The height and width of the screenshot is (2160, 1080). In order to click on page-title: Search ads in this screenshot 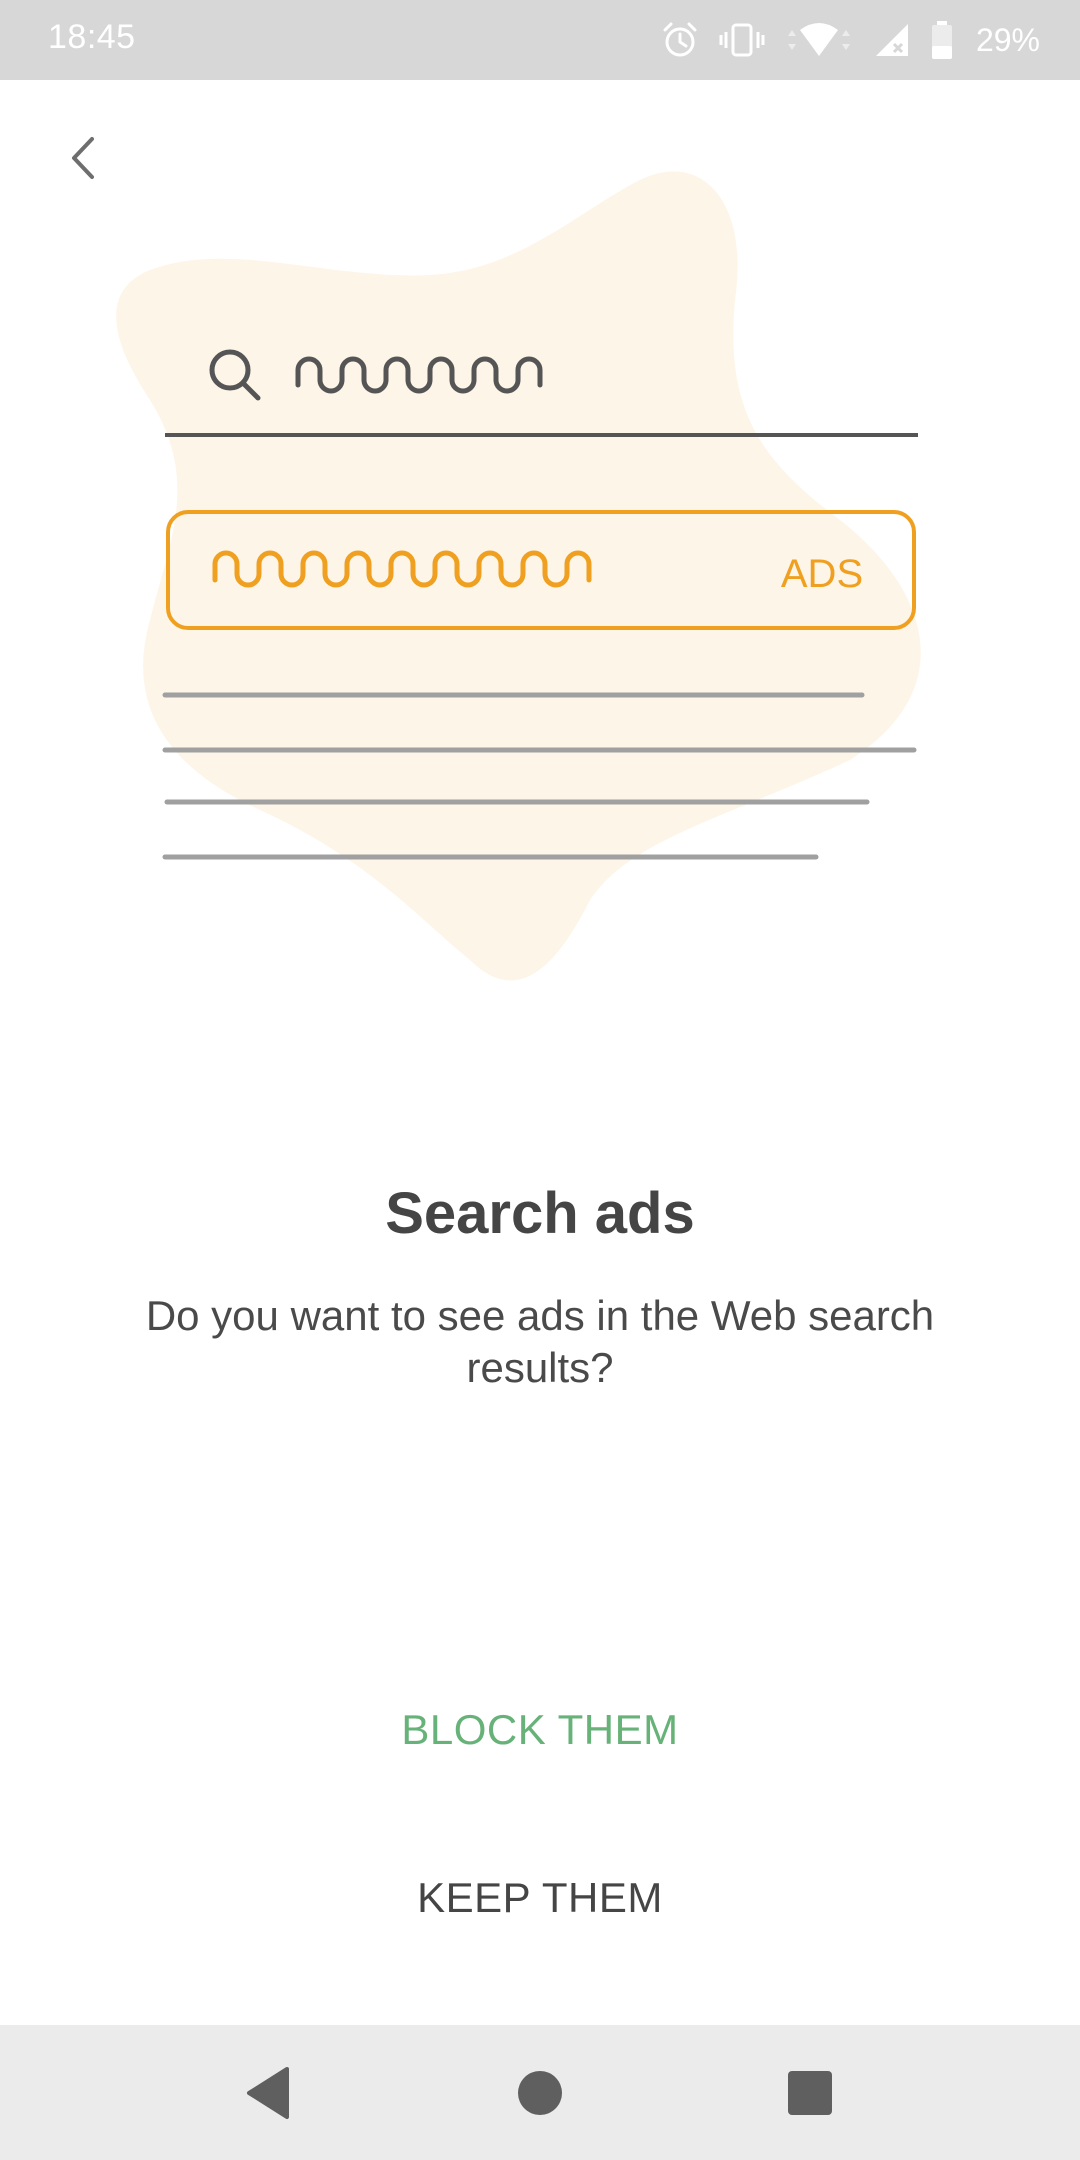, I will do `click(540, 1213)`.